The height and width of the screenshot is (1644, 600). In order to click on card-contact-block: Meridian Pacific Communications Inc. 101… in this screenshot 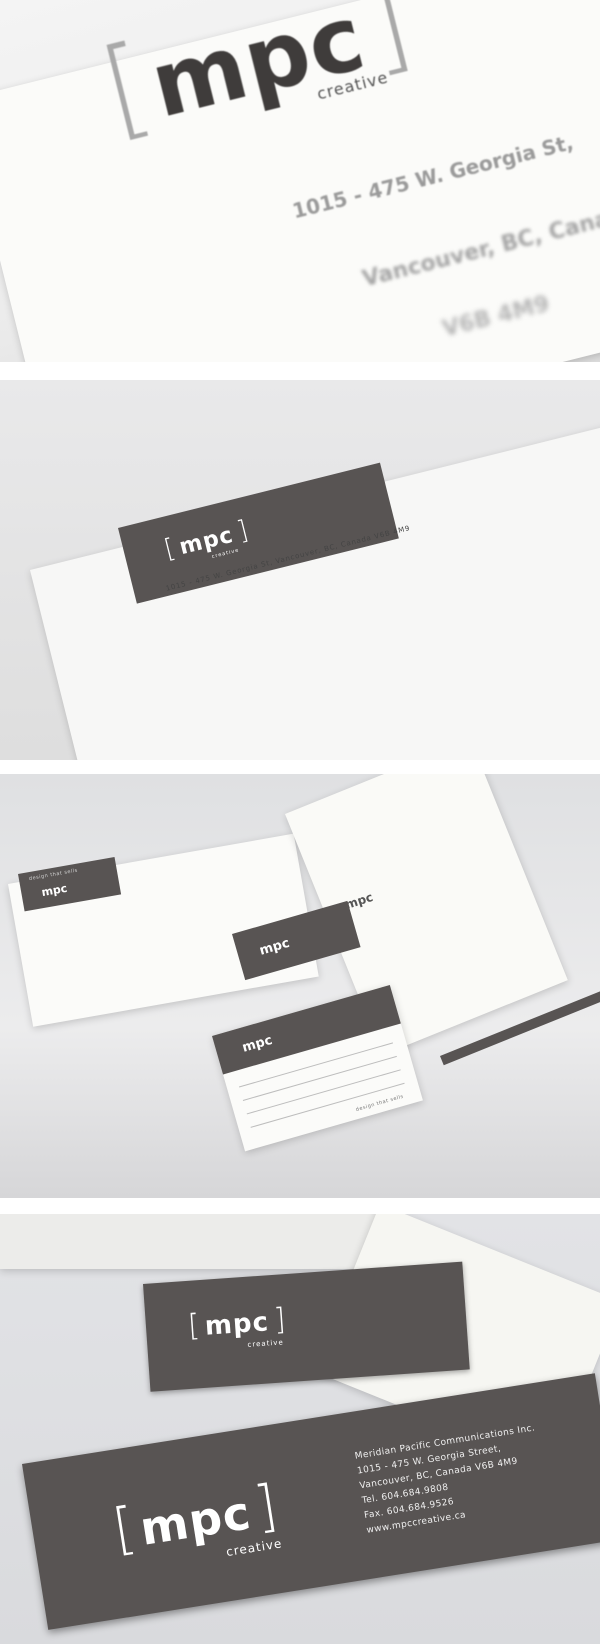, I will do `click(451, 1479)`.